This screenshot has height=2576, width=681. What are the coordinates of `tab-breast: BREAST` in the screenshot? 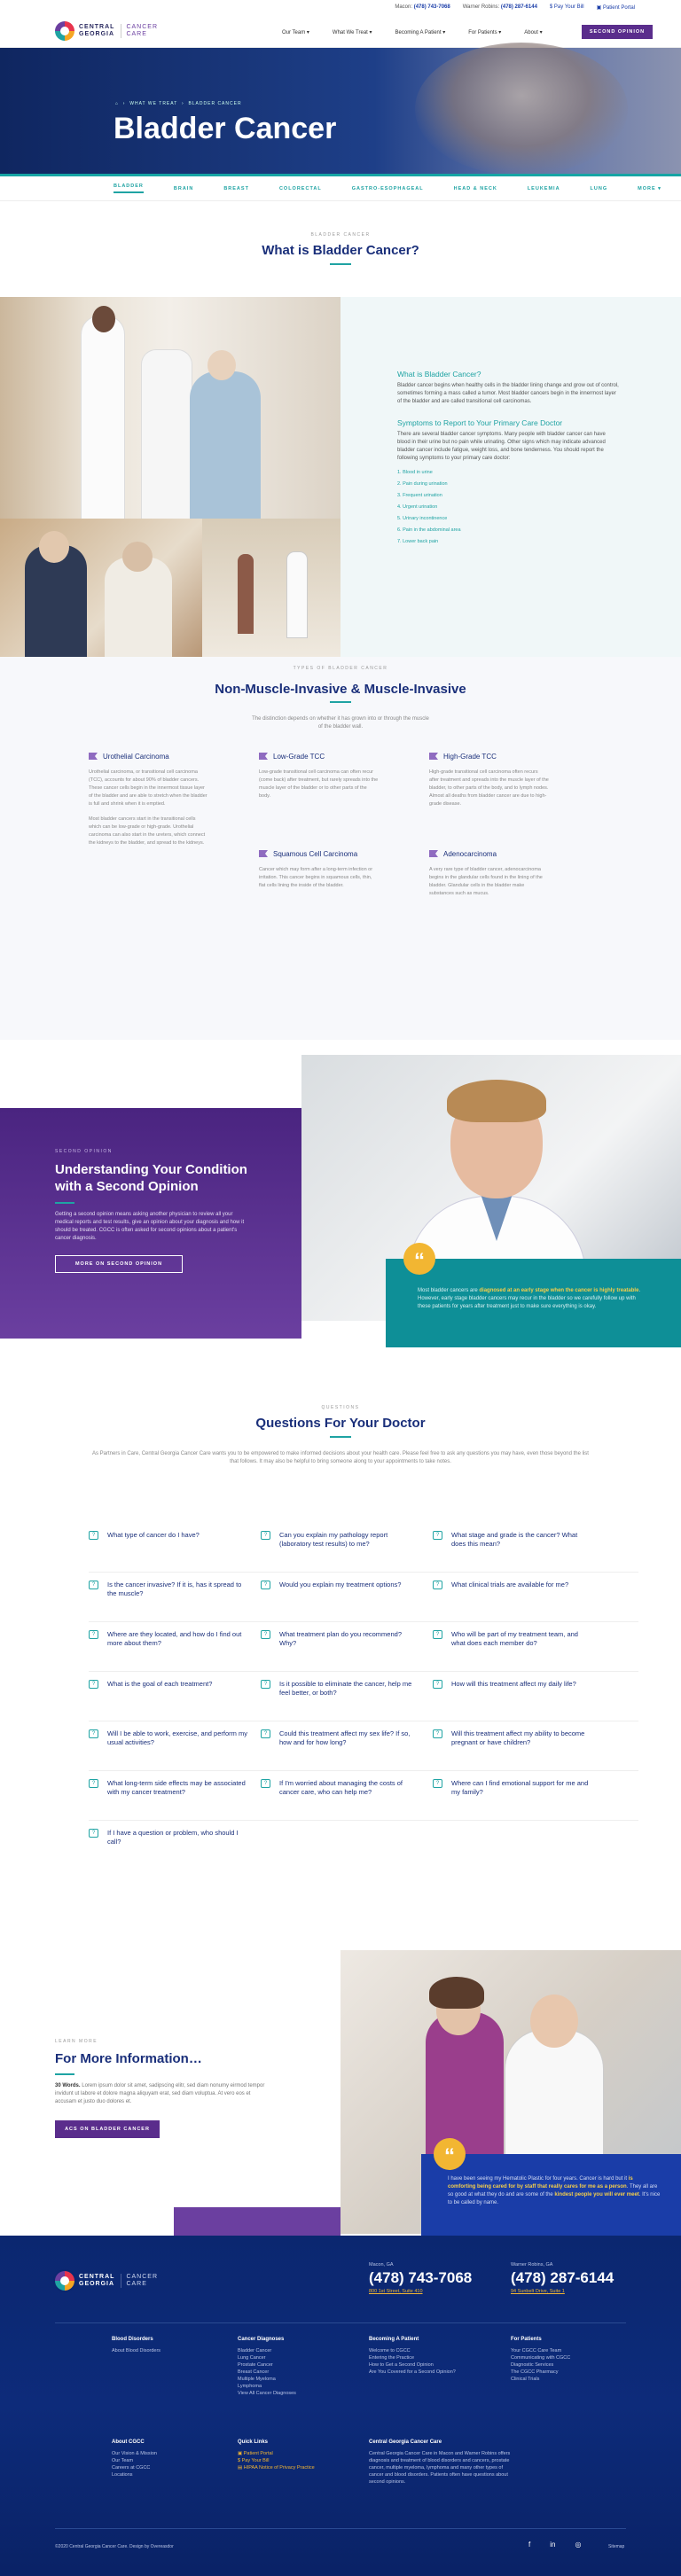 It's located at (236, 188).